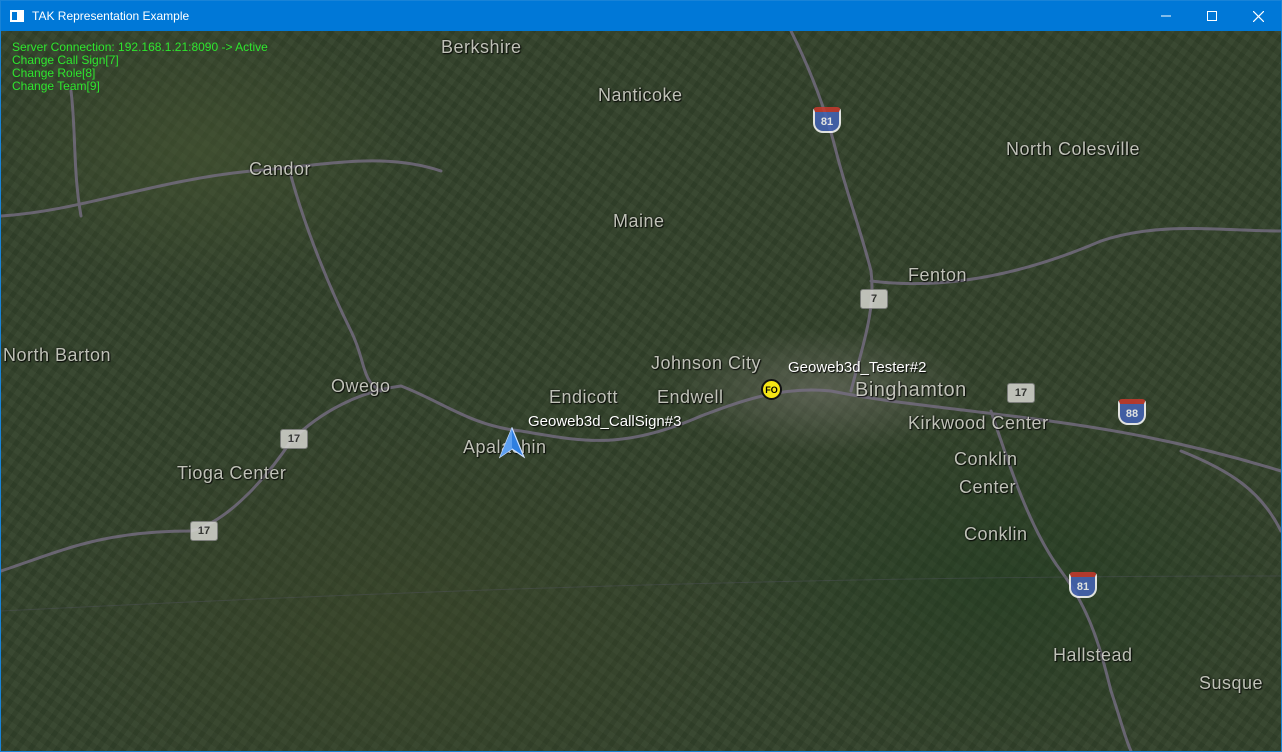 The width and height of the screenshot is (1282, 752). I want to click on close-icon, so click(1258, 16).